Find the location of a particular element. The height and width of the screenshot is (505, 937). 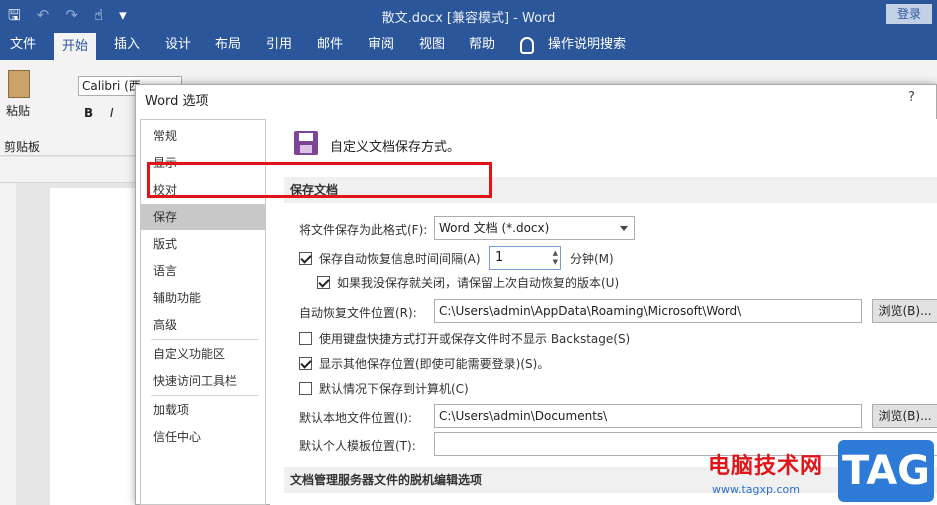

watermark-site-name: 电脑技术网 is located at coordinates (766, 466).